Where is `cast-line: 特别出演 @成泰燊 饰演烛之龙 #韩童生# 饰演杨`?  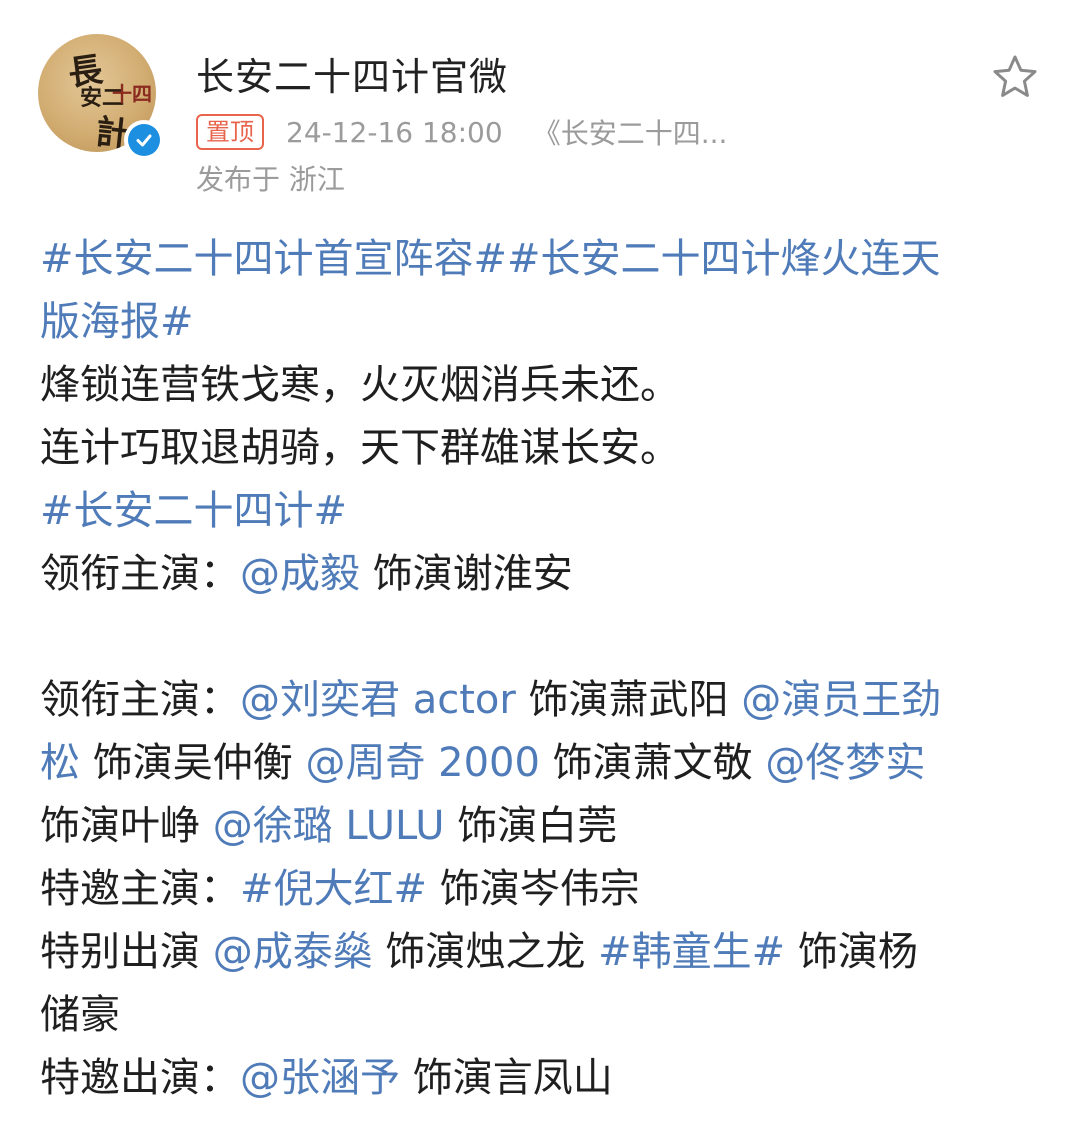 cast-line: 特别出演 @成泰燊 饰演烛之龙 #韩童生# 饰演杨 is located at coordinates (540, 952).